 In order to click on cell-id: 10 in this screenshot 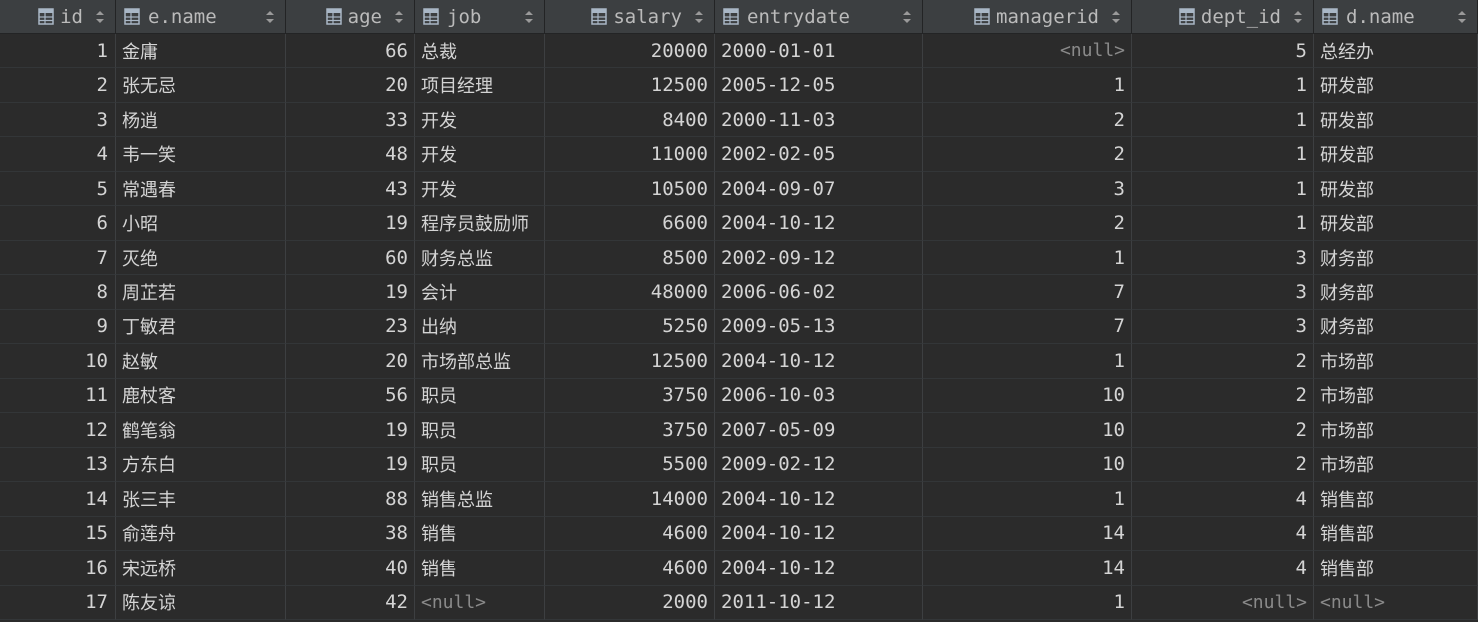, I will do `click(58, 361)`.